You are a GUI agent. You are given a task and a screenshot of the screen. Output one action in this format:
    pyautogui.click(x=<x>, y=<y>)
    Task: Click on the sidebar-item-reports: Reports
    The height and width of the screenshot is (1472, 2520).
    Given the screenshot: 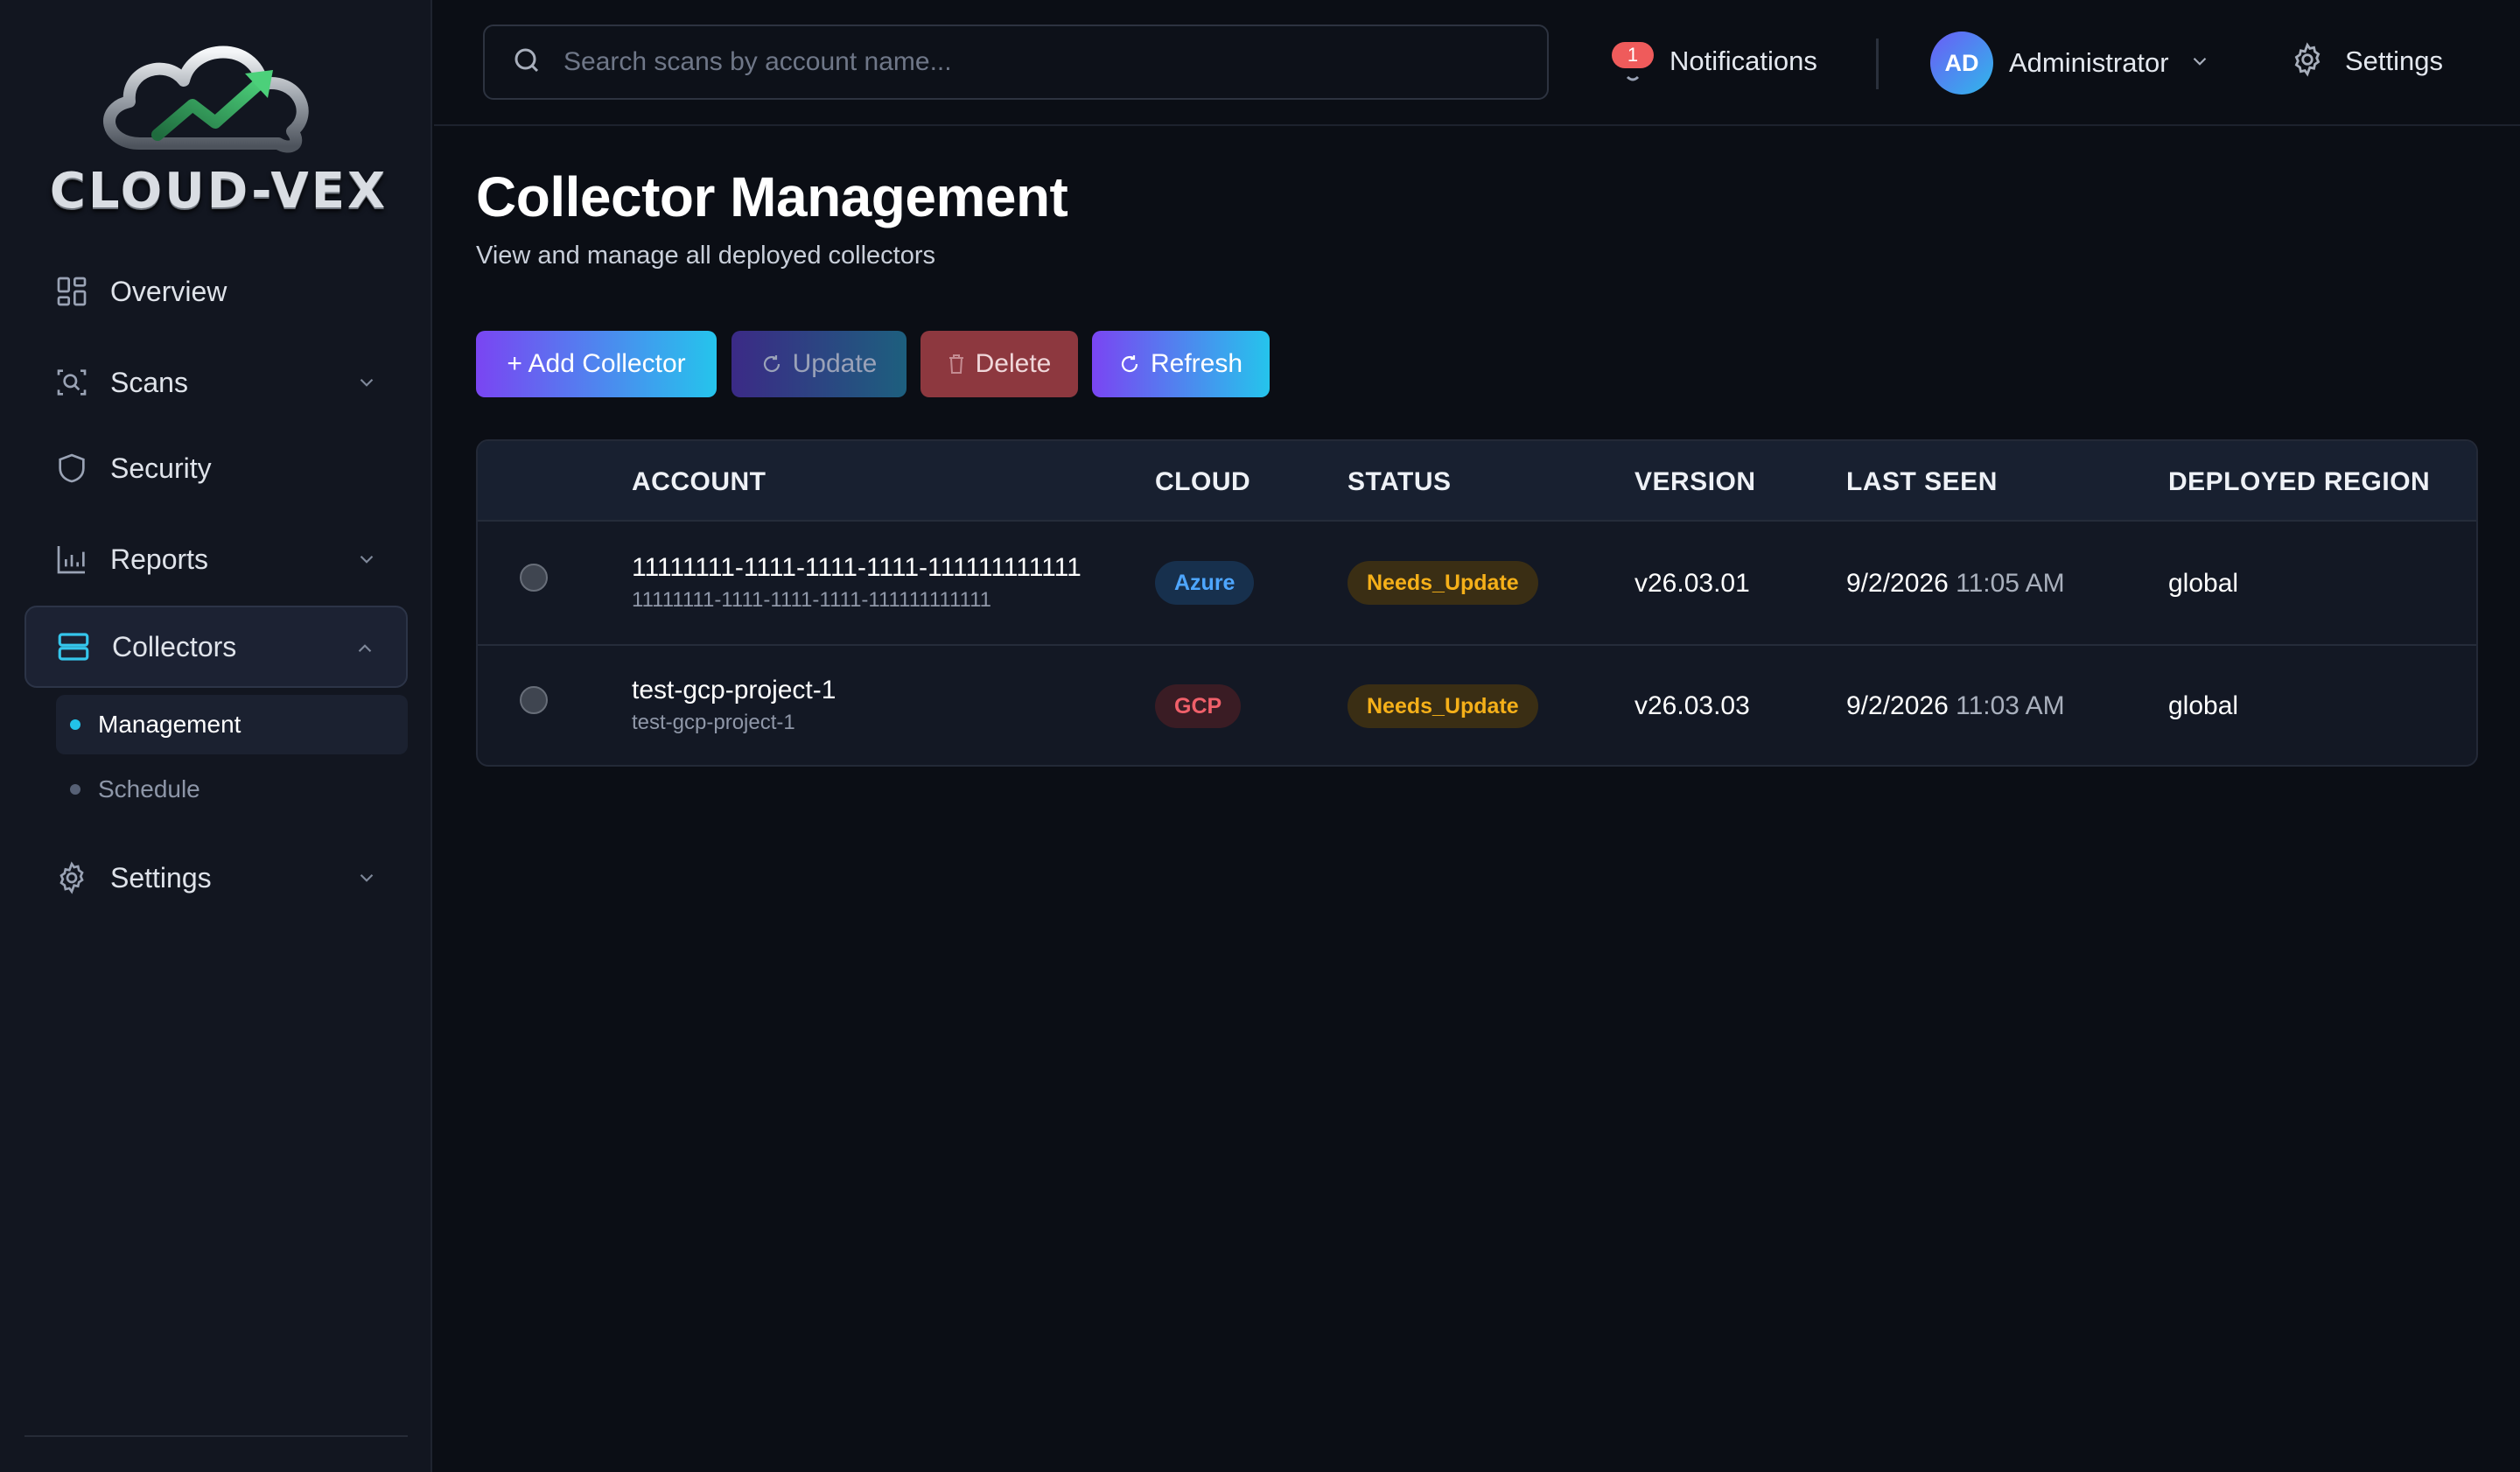 What is the action you would take?
    pyautogui.click(x=216, y=559)
    